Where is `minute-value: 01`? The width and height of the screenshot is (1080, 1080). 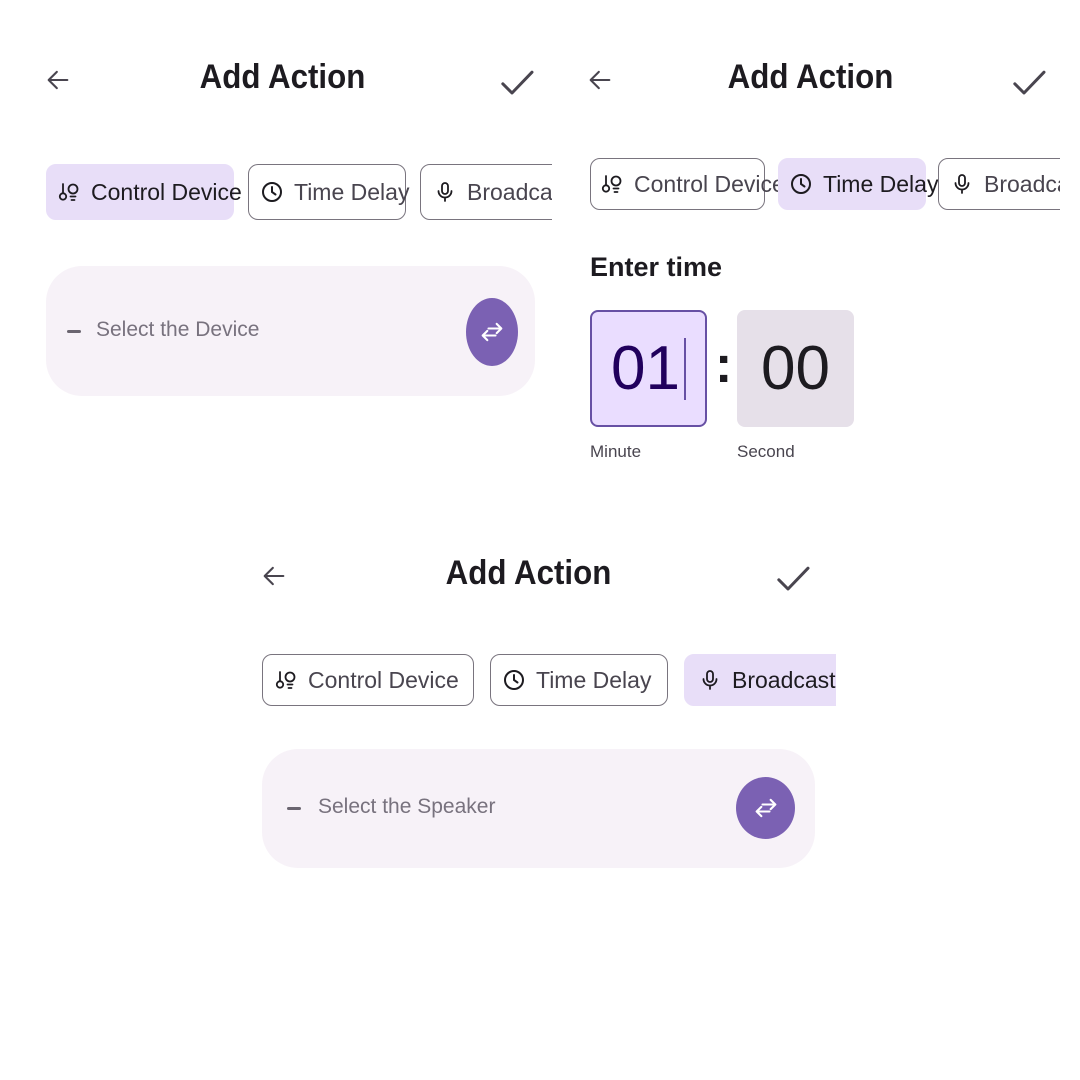 minute-value: 01 is located at coordinates (645, 368).